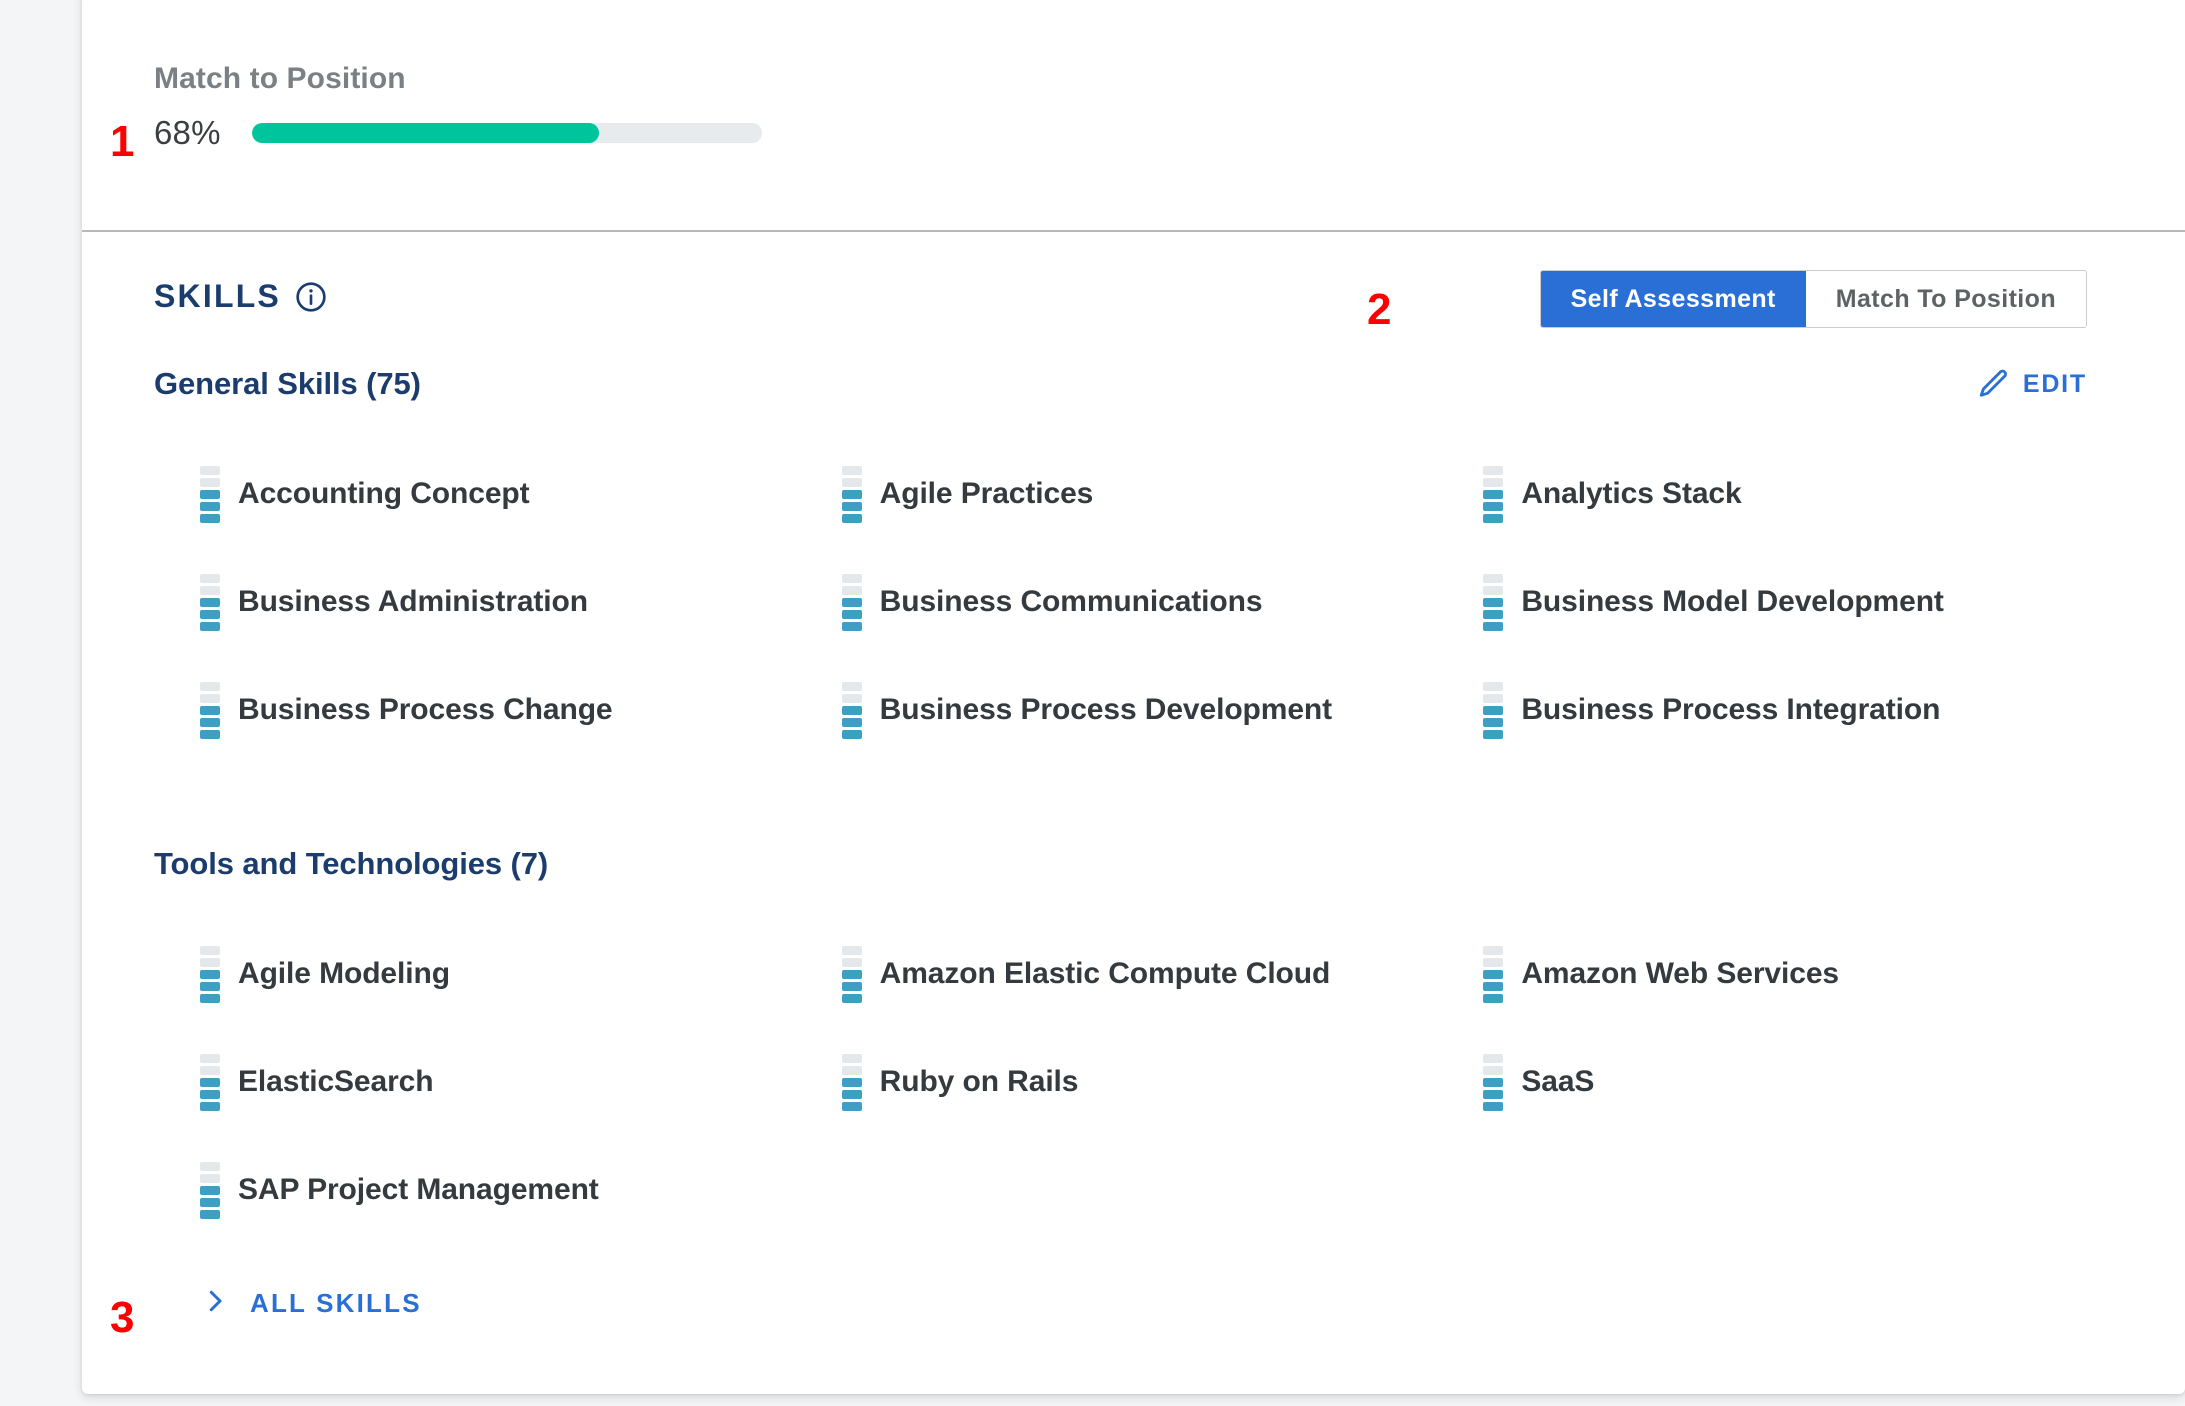  I want to click on skill-name: Amazon Elastic Compute Cloud, so click(1105, 973).